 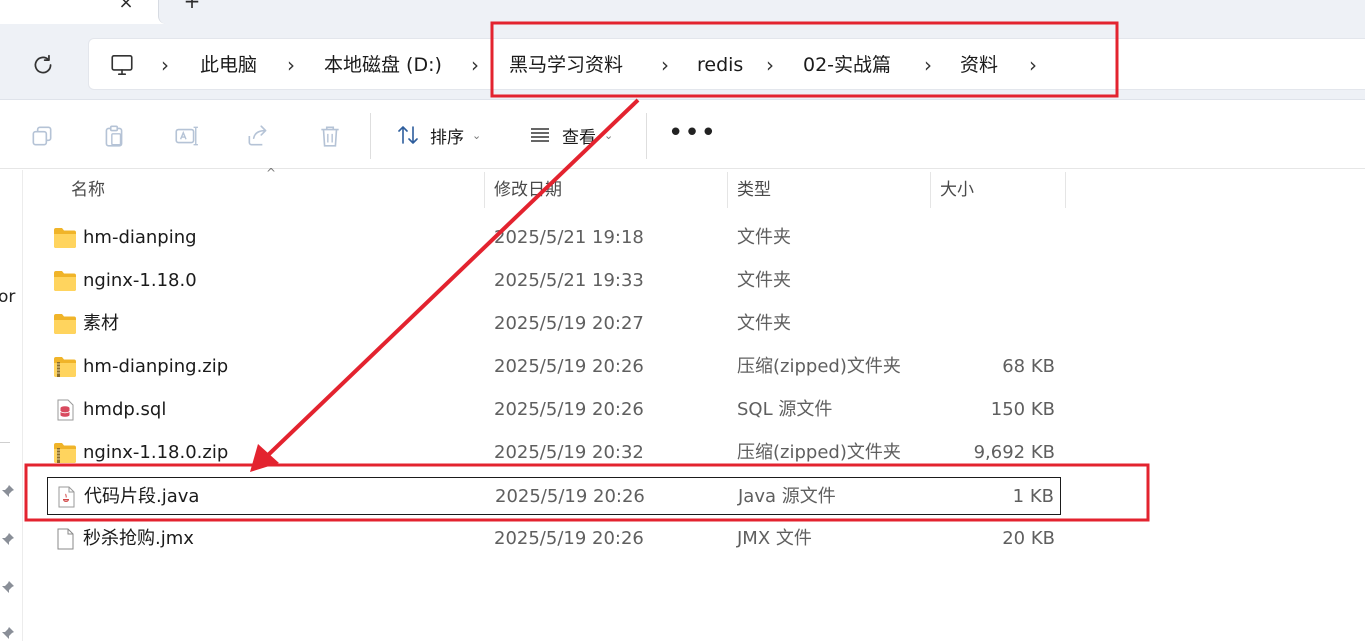 I want to click on sort-icon, so click(x=408, y=135).